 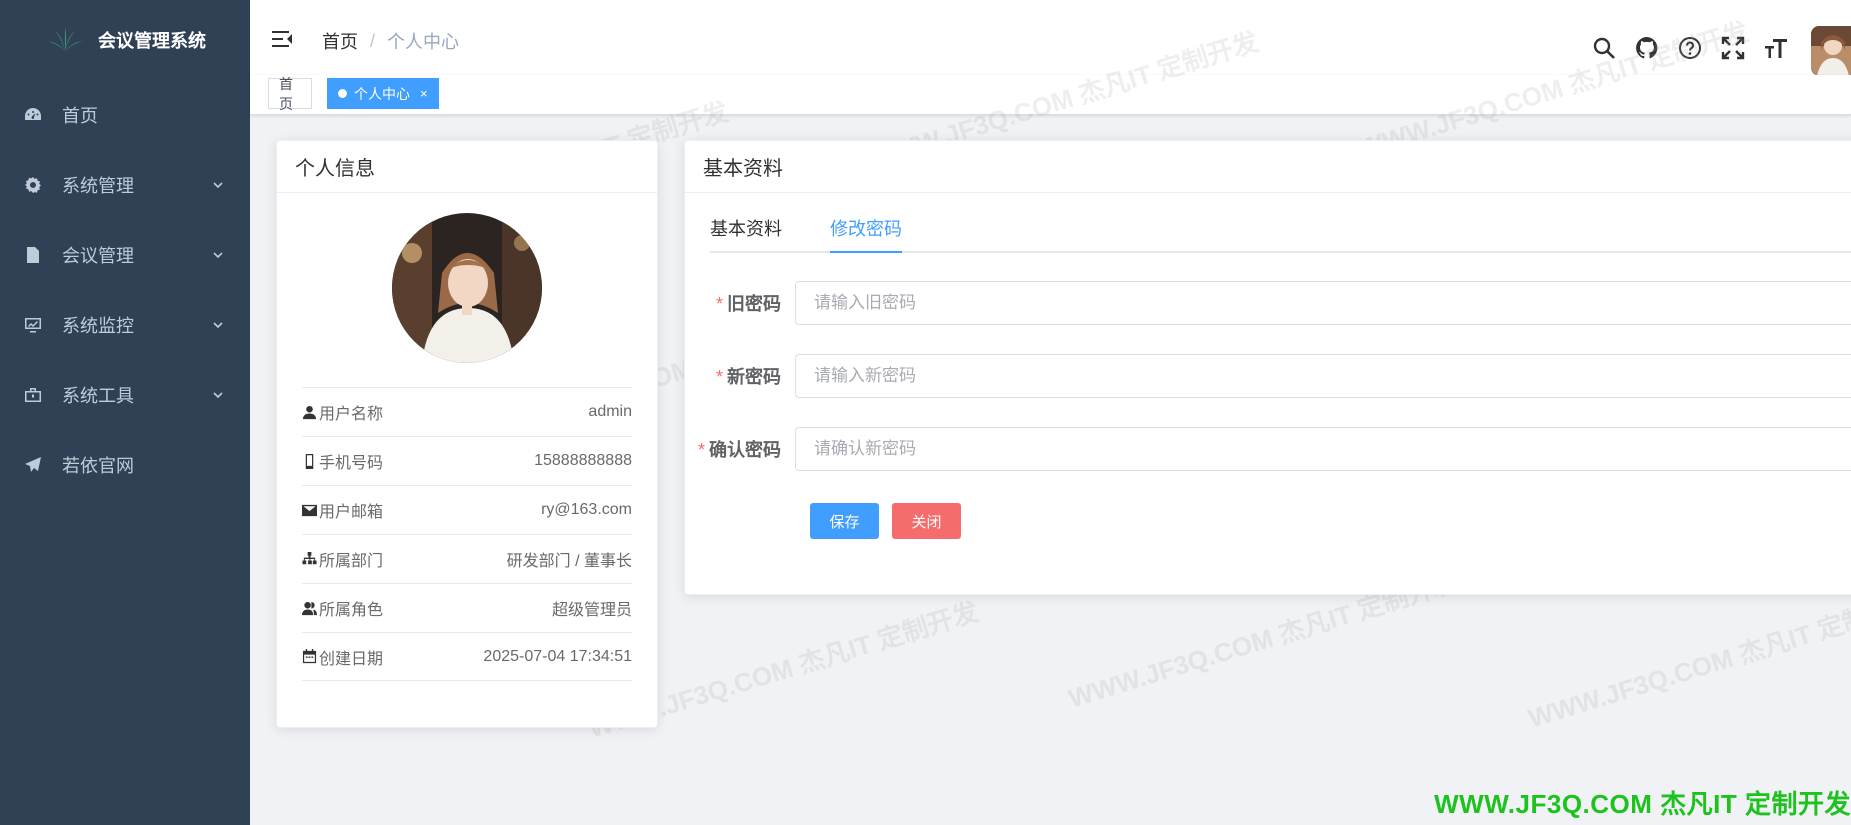 What do you see at coordinates (569, 561) in the screenshot?
I see `profile-value: 研发部门 / 董事长` at bounding box center [569, 561].